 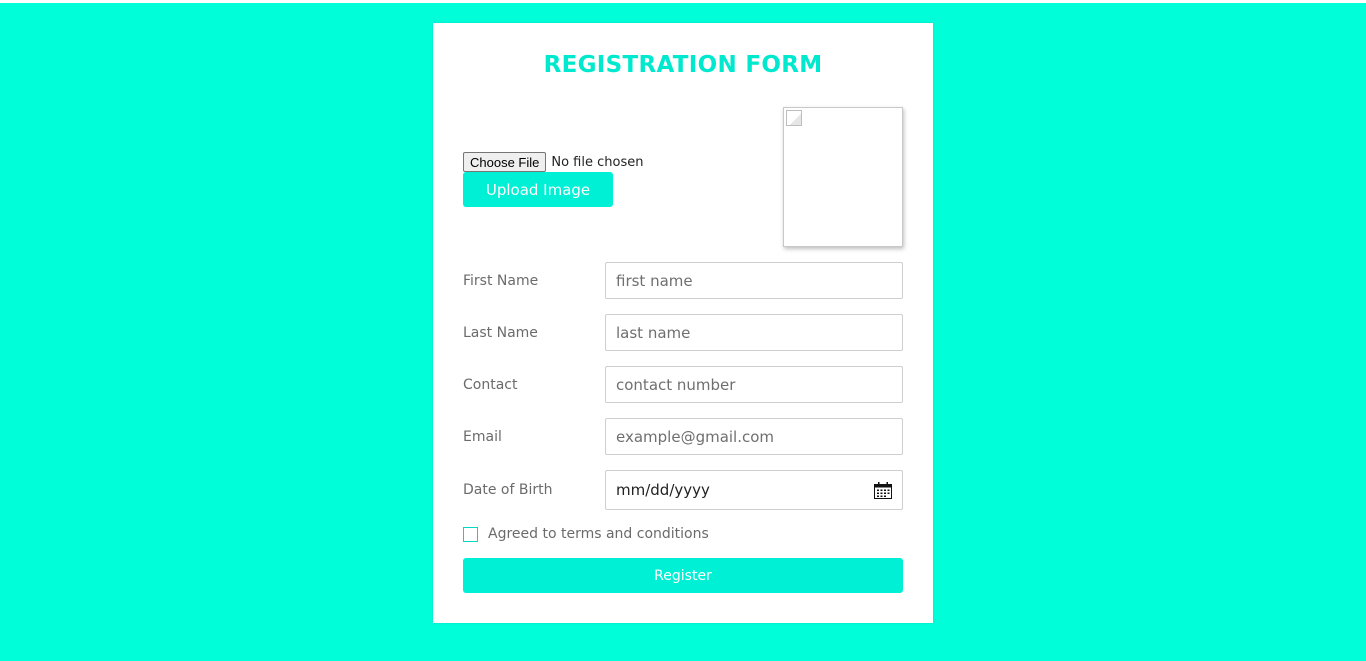 I want to click on broken-image-icon, so click(x=794, y=118).